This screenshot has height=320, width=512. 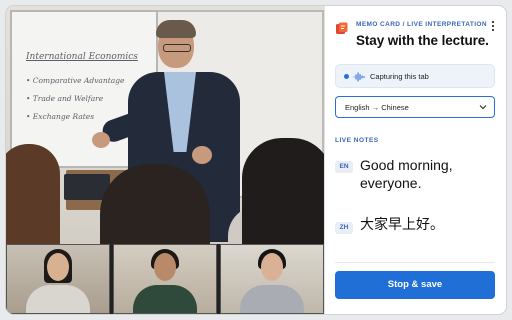 I want to click on panel-eyebrow: MEMO CARD / LIVE INTERPRETATION, so click(x=421, y=24).